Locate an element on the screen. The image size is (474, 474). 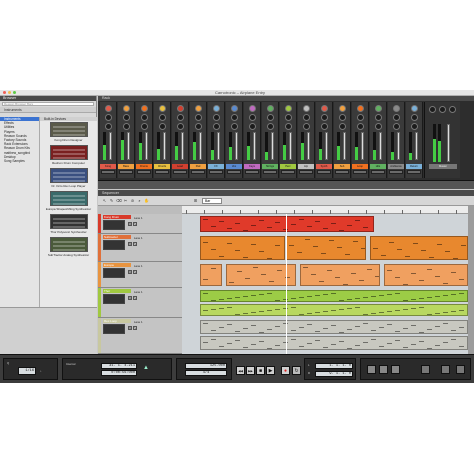
eraser-tool-icon: ⌫ is located at coordinates (119, 200).